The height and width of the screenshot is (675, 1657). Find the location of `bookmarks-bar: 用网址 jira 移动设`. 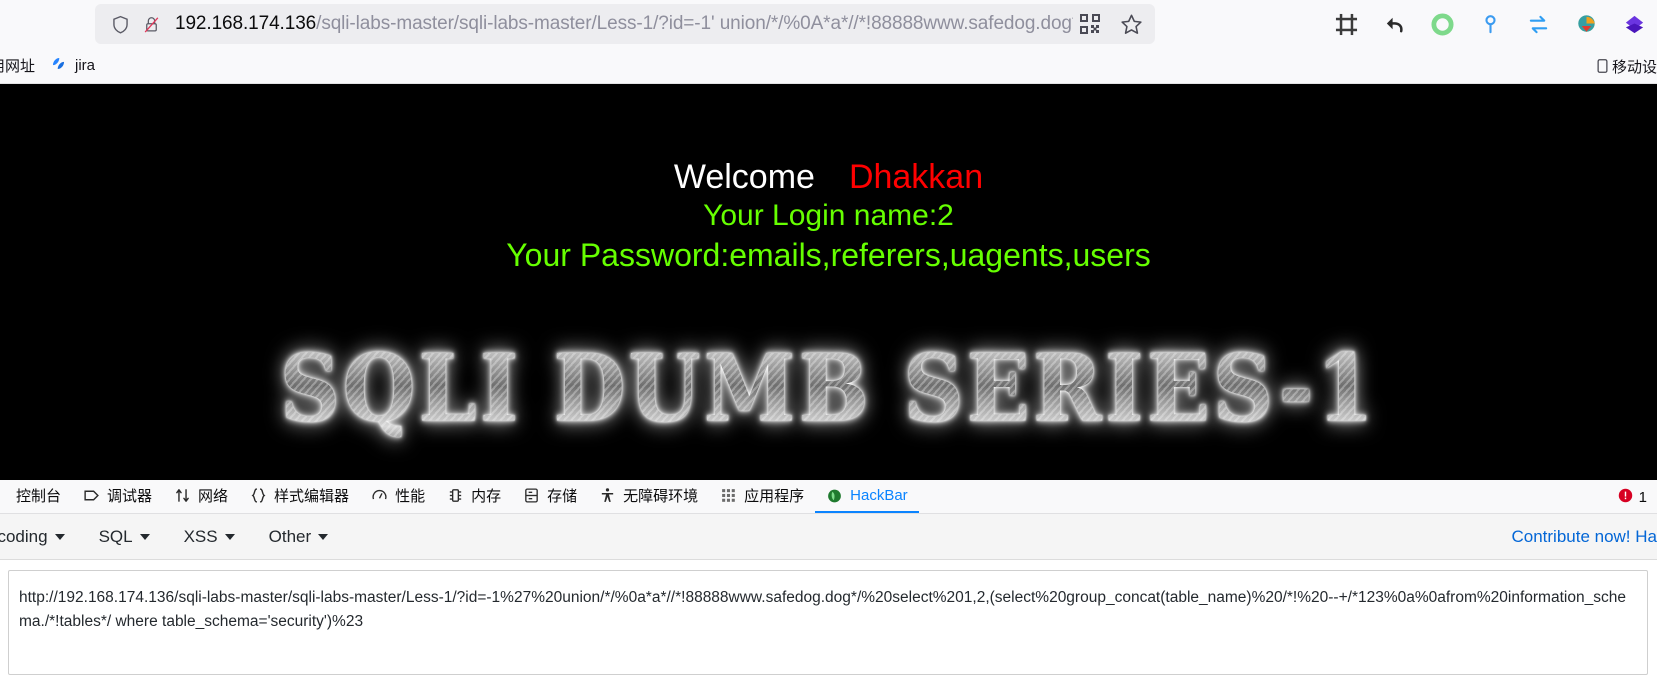

bookmarks-bar: 用网址 jira 移动设 is located at coordinates (828, 66).